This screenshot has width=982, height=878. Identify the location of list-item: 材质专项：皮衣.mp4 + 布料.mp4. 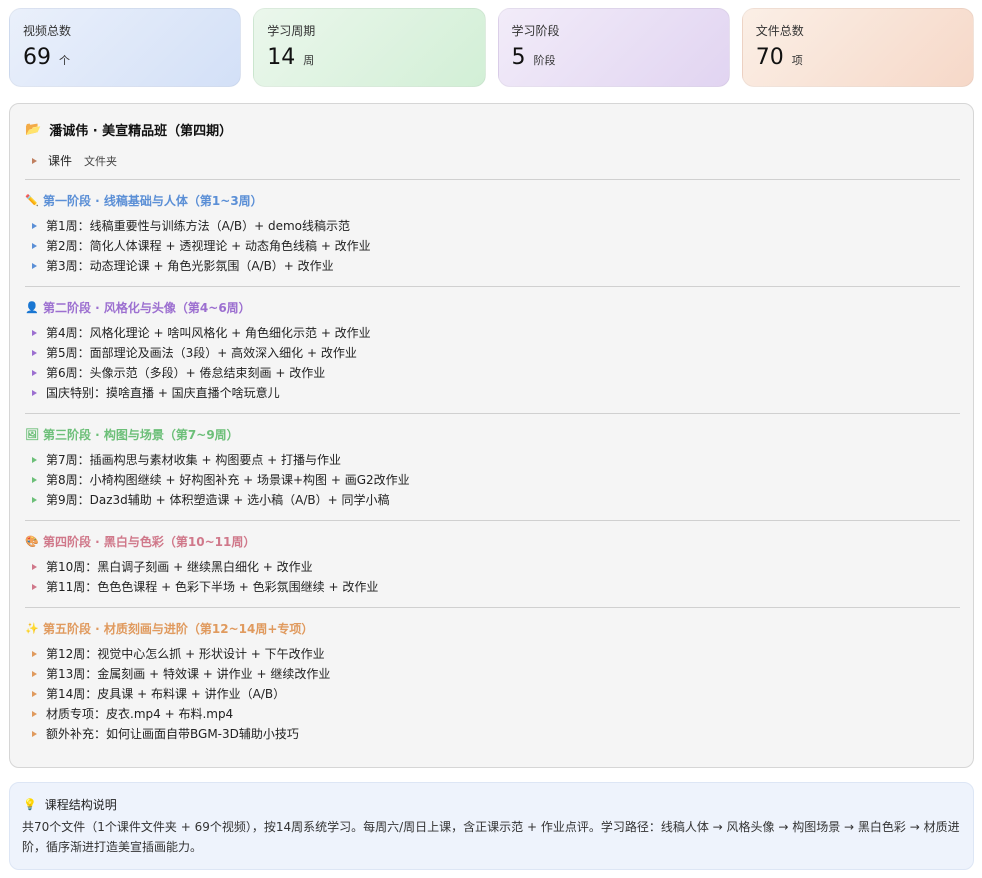
(181, 714).